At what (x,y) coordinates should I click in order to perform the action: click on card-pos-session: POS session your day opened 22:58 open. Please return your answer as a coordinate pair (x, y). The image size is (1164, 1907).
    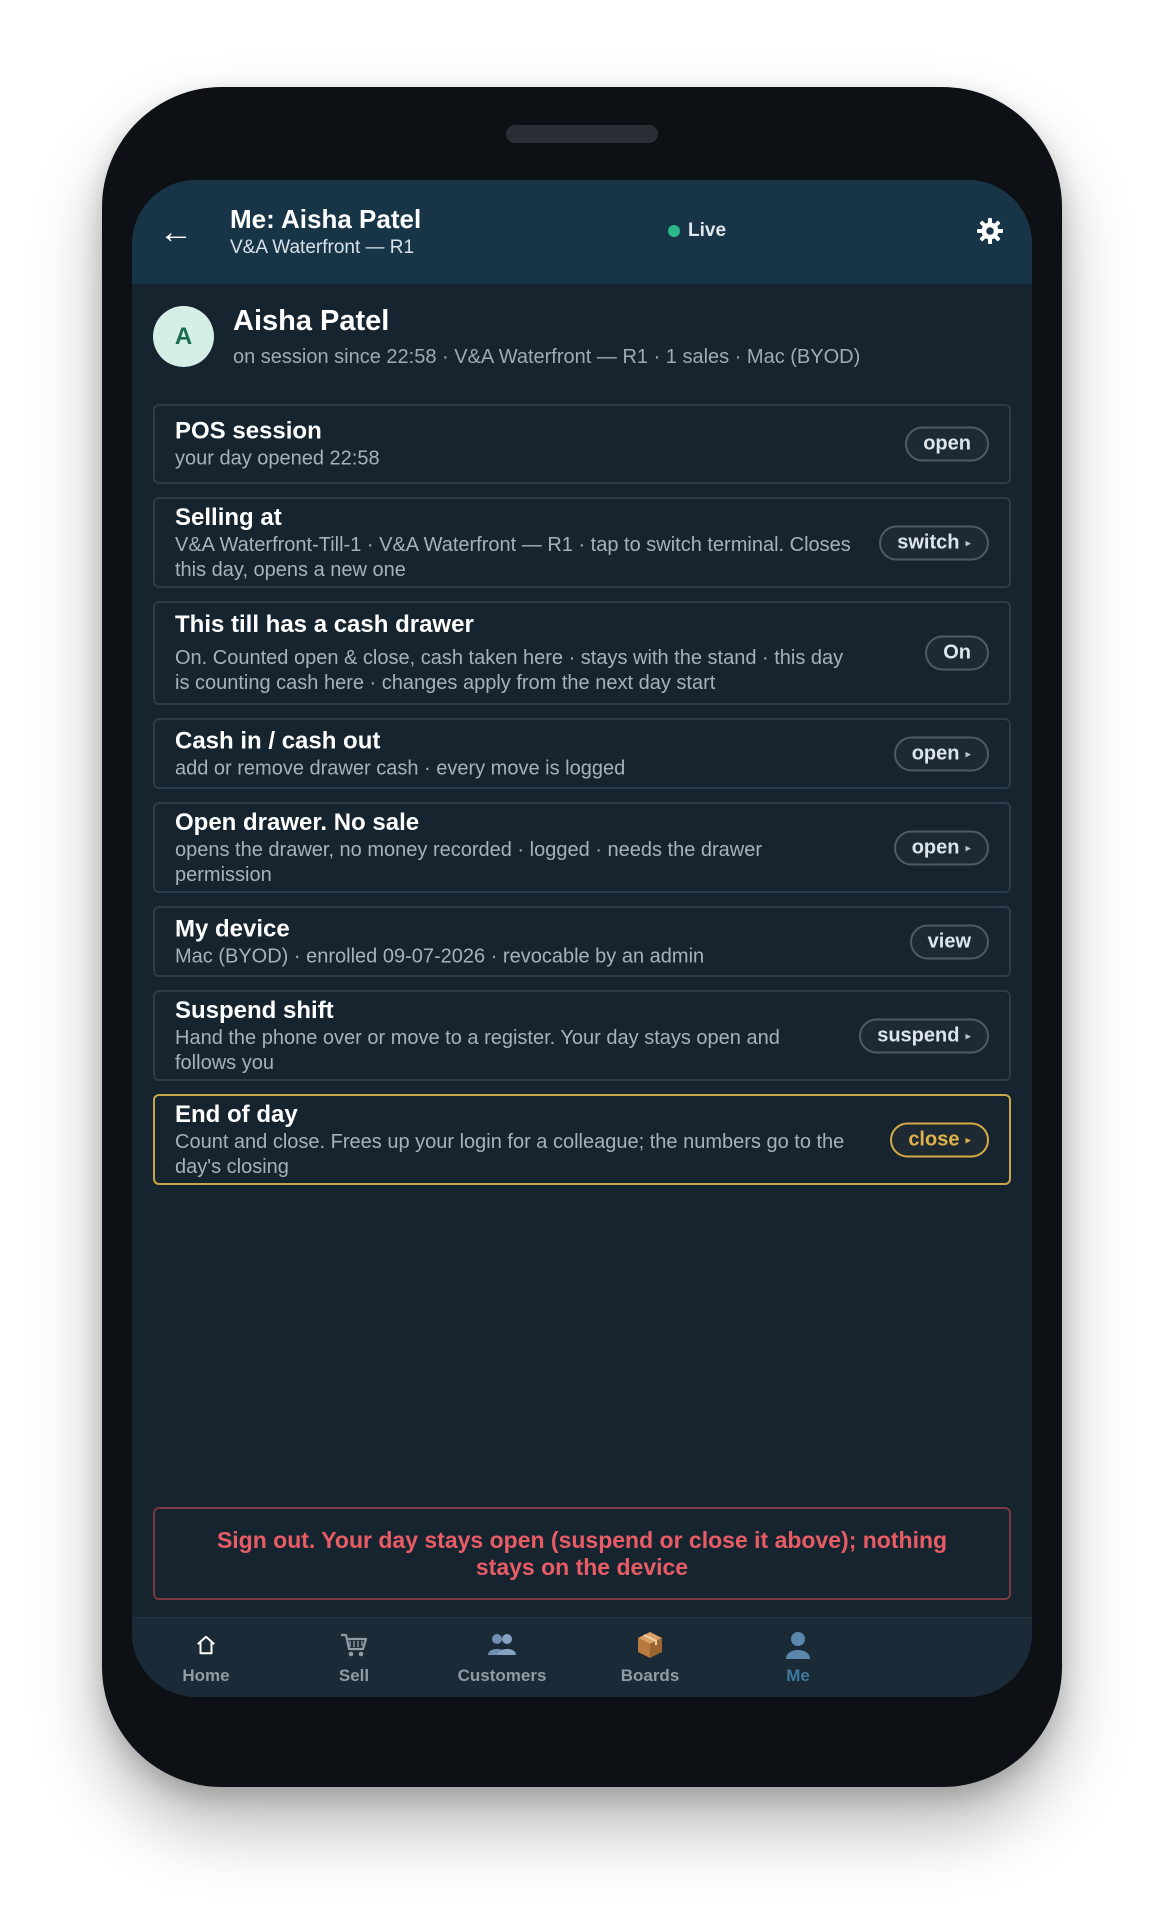
    Looking at the image, I should click on (582, 444).